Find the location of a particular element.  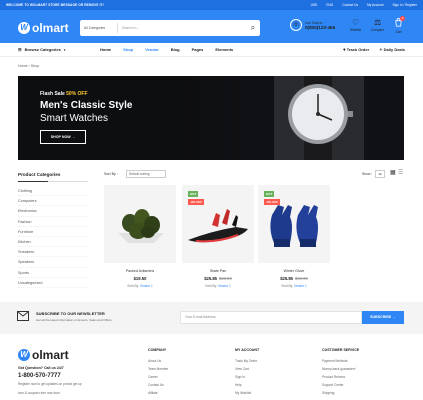

wishlist-button: ♡ Wishlist is located at coordinates (355, 26).